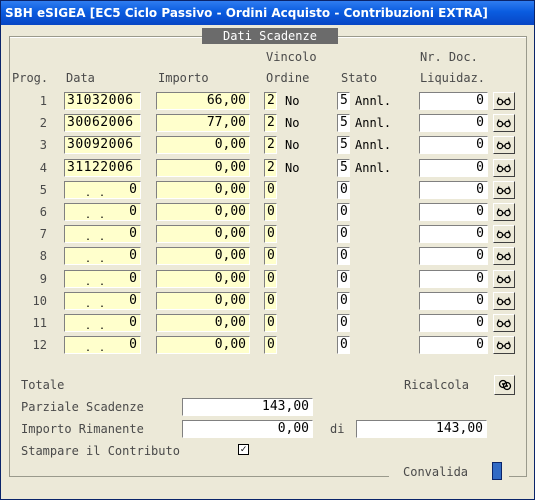  I want to click on recalc-icon, so click(504, 385).